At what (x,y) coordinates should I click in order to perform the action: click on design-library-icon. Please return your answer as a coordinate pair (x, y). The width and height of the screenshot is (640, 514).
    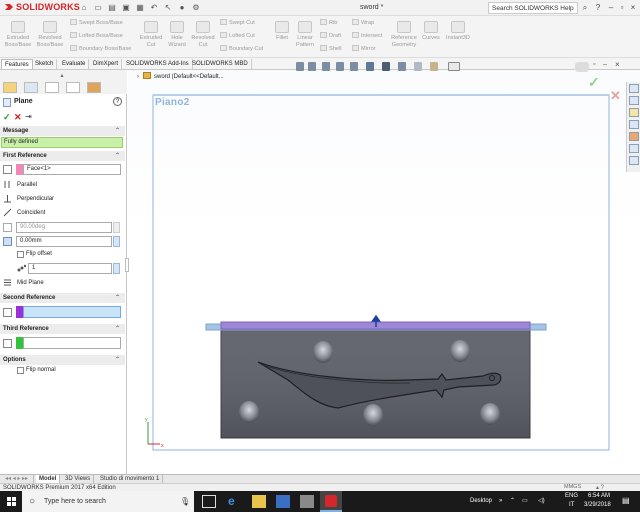
    Looking at the image, I should click on (634, 100).